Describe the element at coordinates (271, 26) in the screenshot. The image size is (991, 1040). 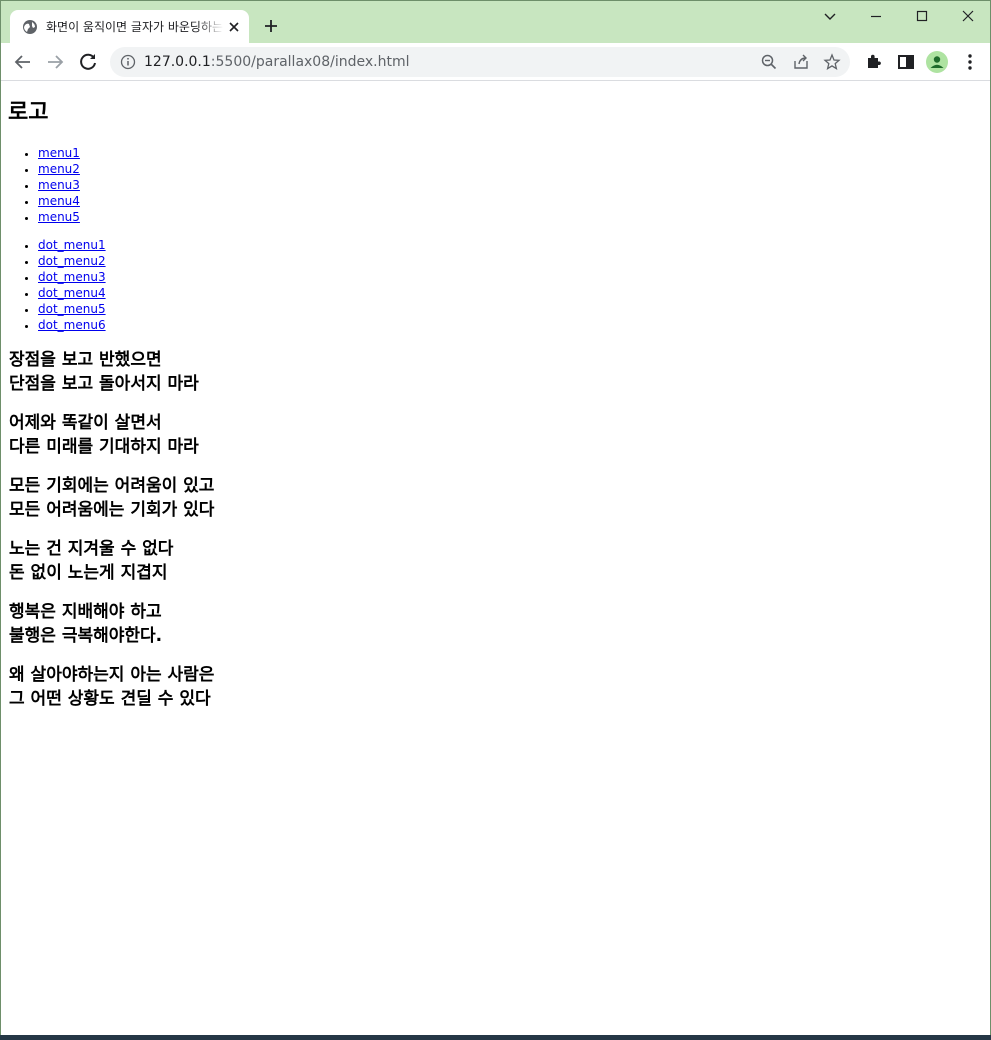
I see `new-tab-icon` at that location.